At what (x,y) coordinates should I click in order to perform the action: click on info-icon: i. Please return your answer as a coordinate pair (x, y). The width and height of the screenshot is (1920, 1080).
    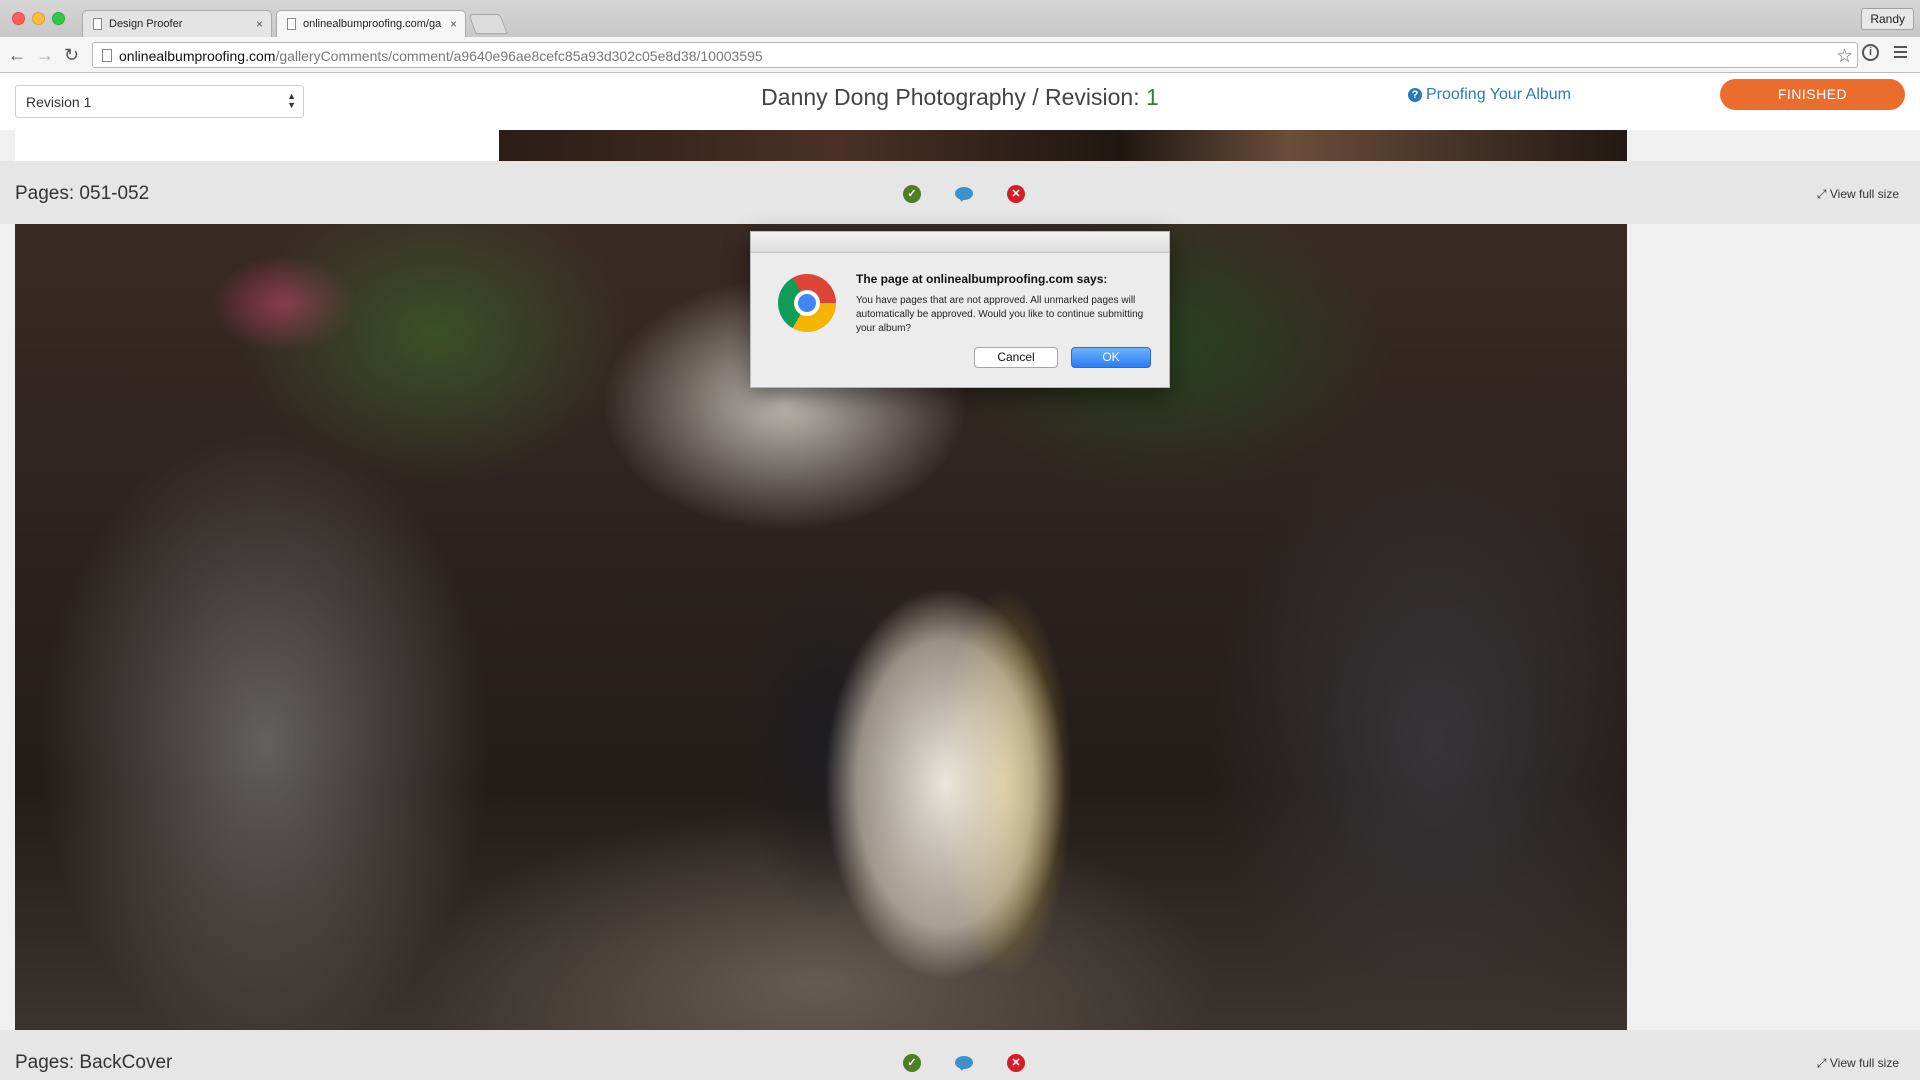
    Looking at the image, I should click on (1870, 52).